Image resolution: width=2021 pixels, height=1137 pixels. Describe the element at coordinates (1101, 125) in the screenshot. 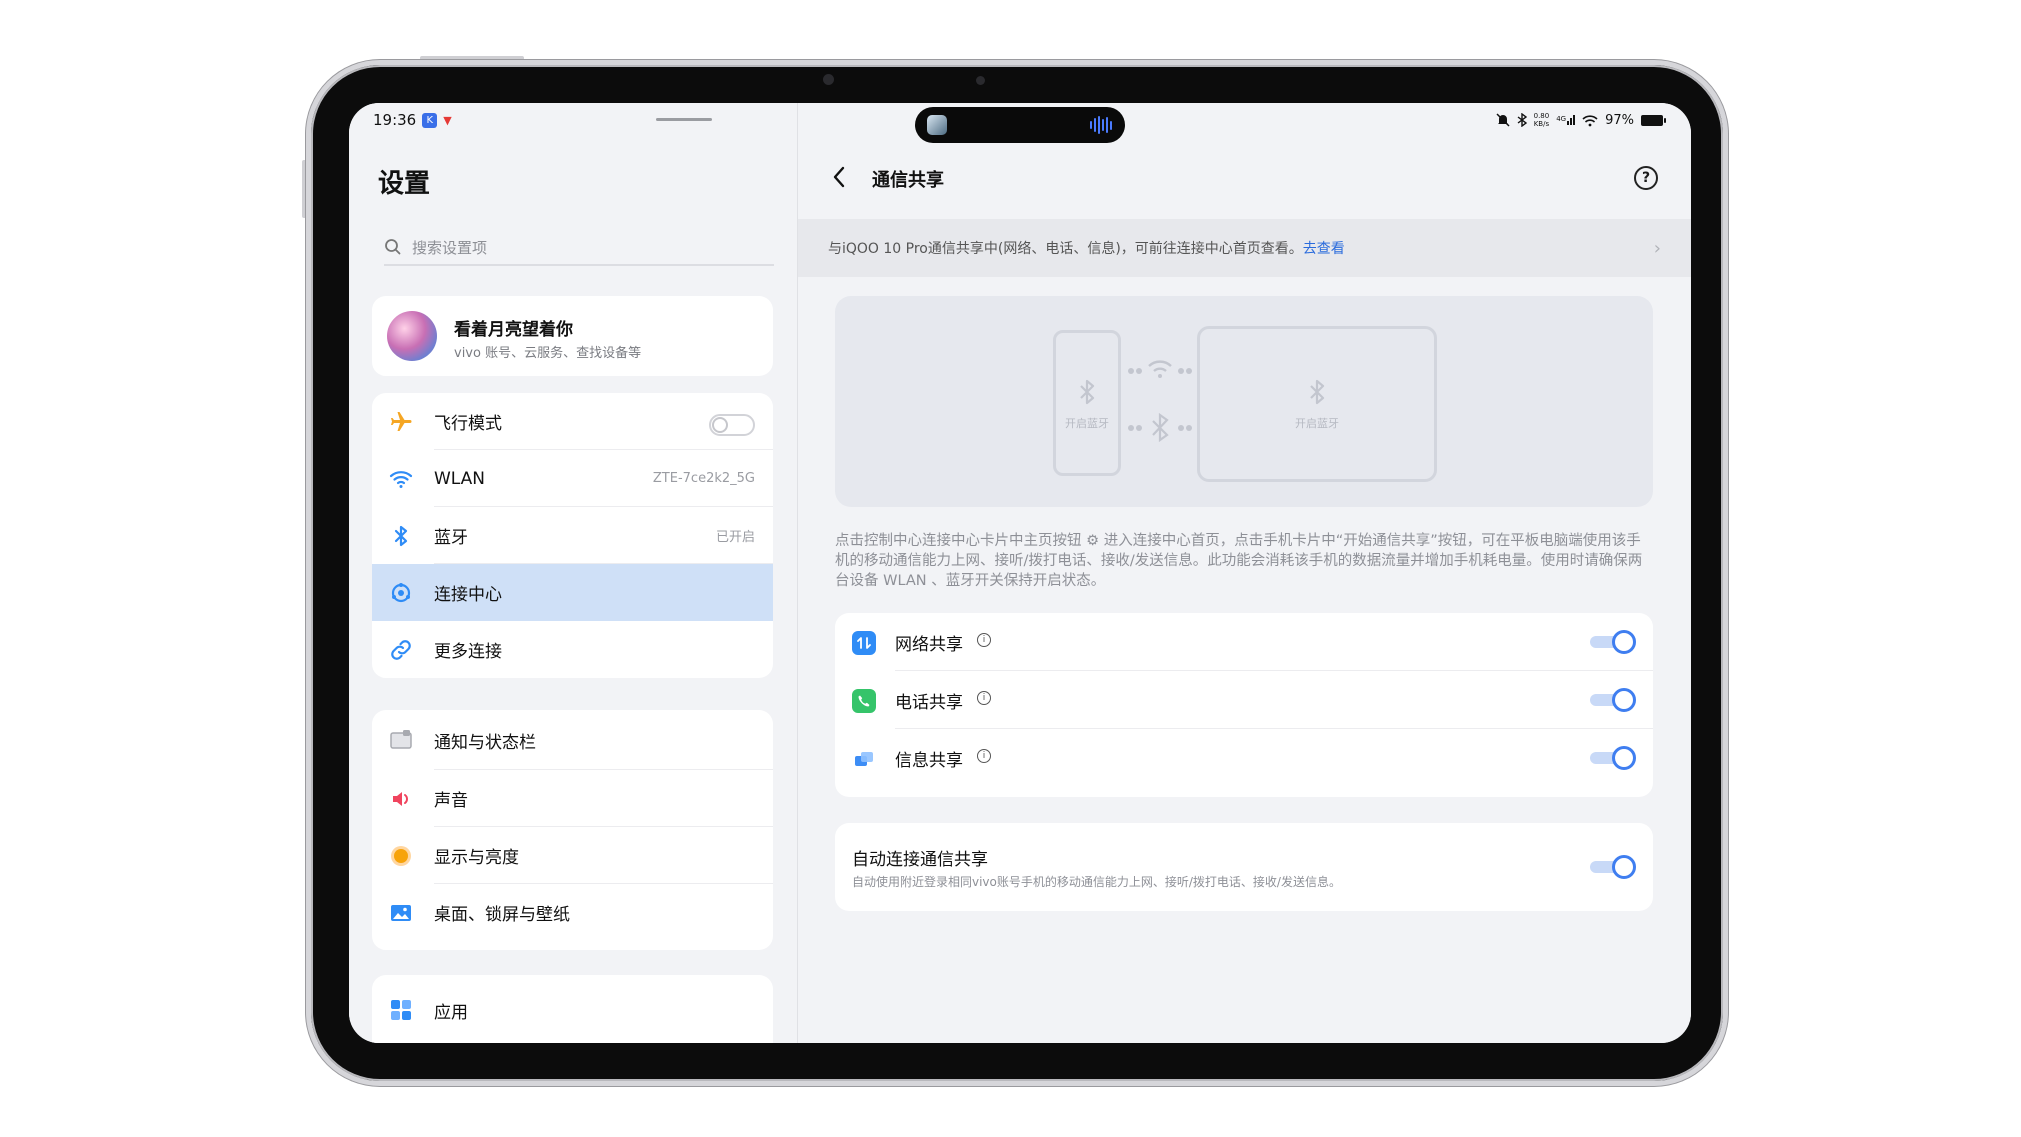

I see `audio-wave-icon` at that location.